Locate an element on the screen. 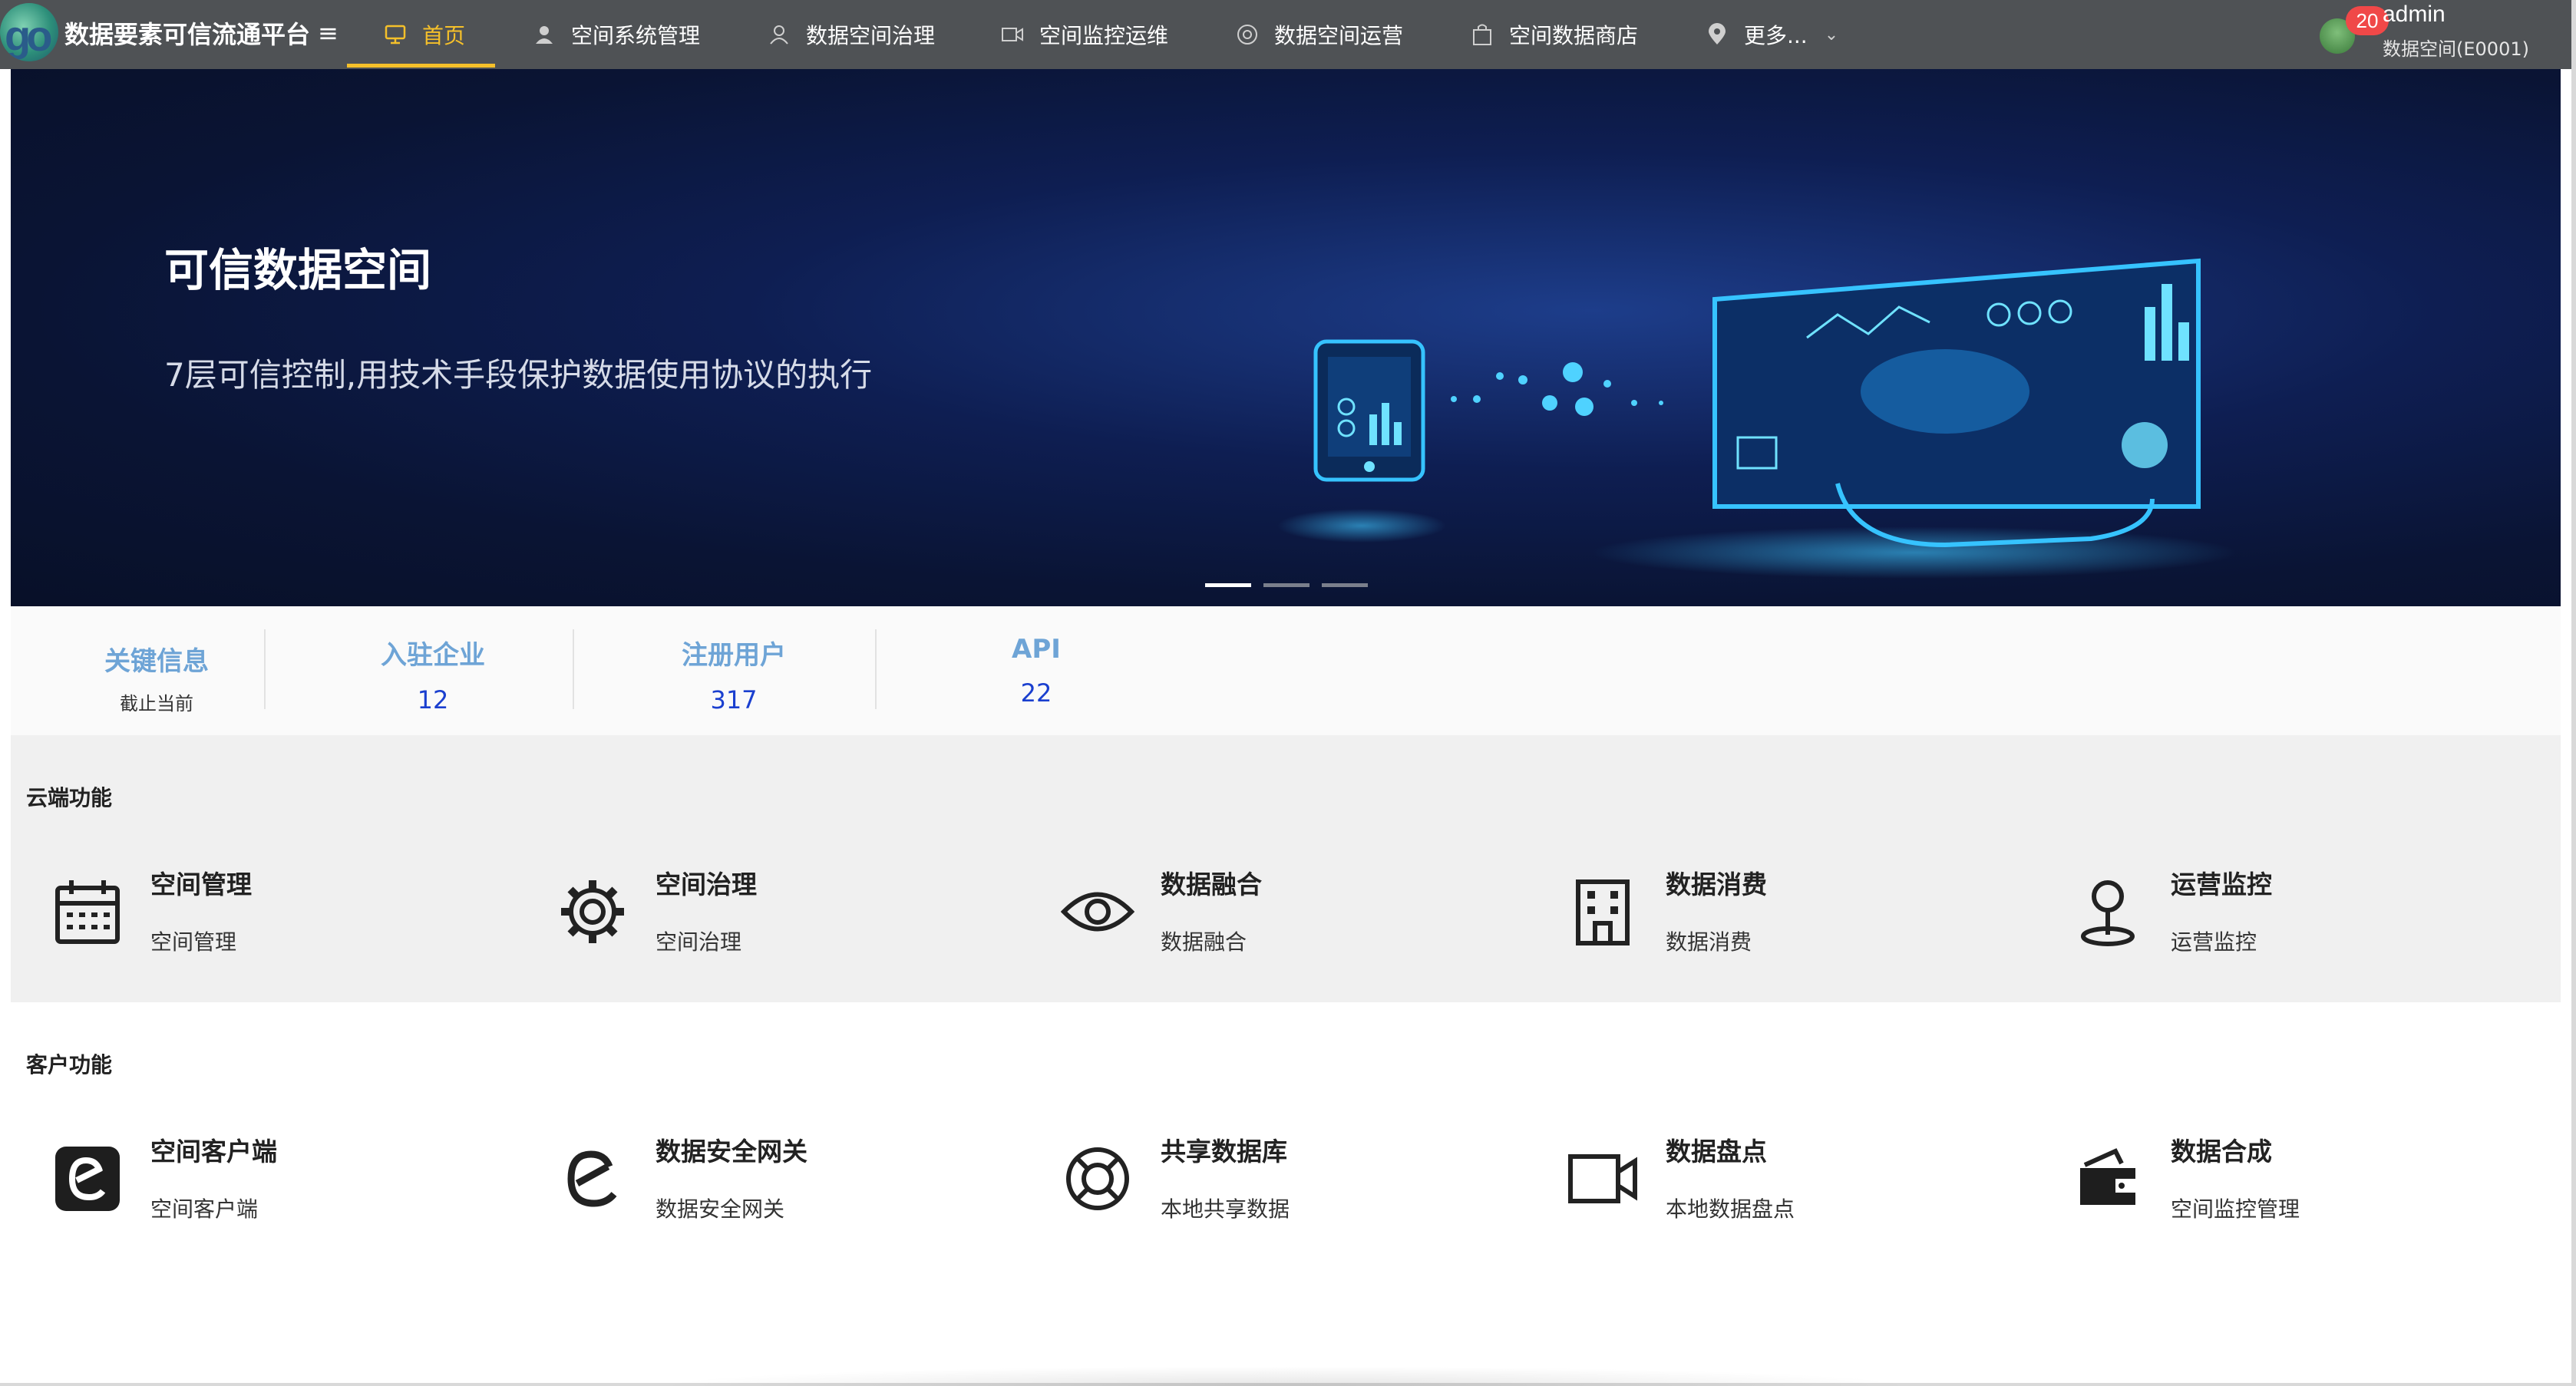 This screenshot has height=1386, width=2576. func-desc: 空间客户端 is located at coordinates (205, 1209).